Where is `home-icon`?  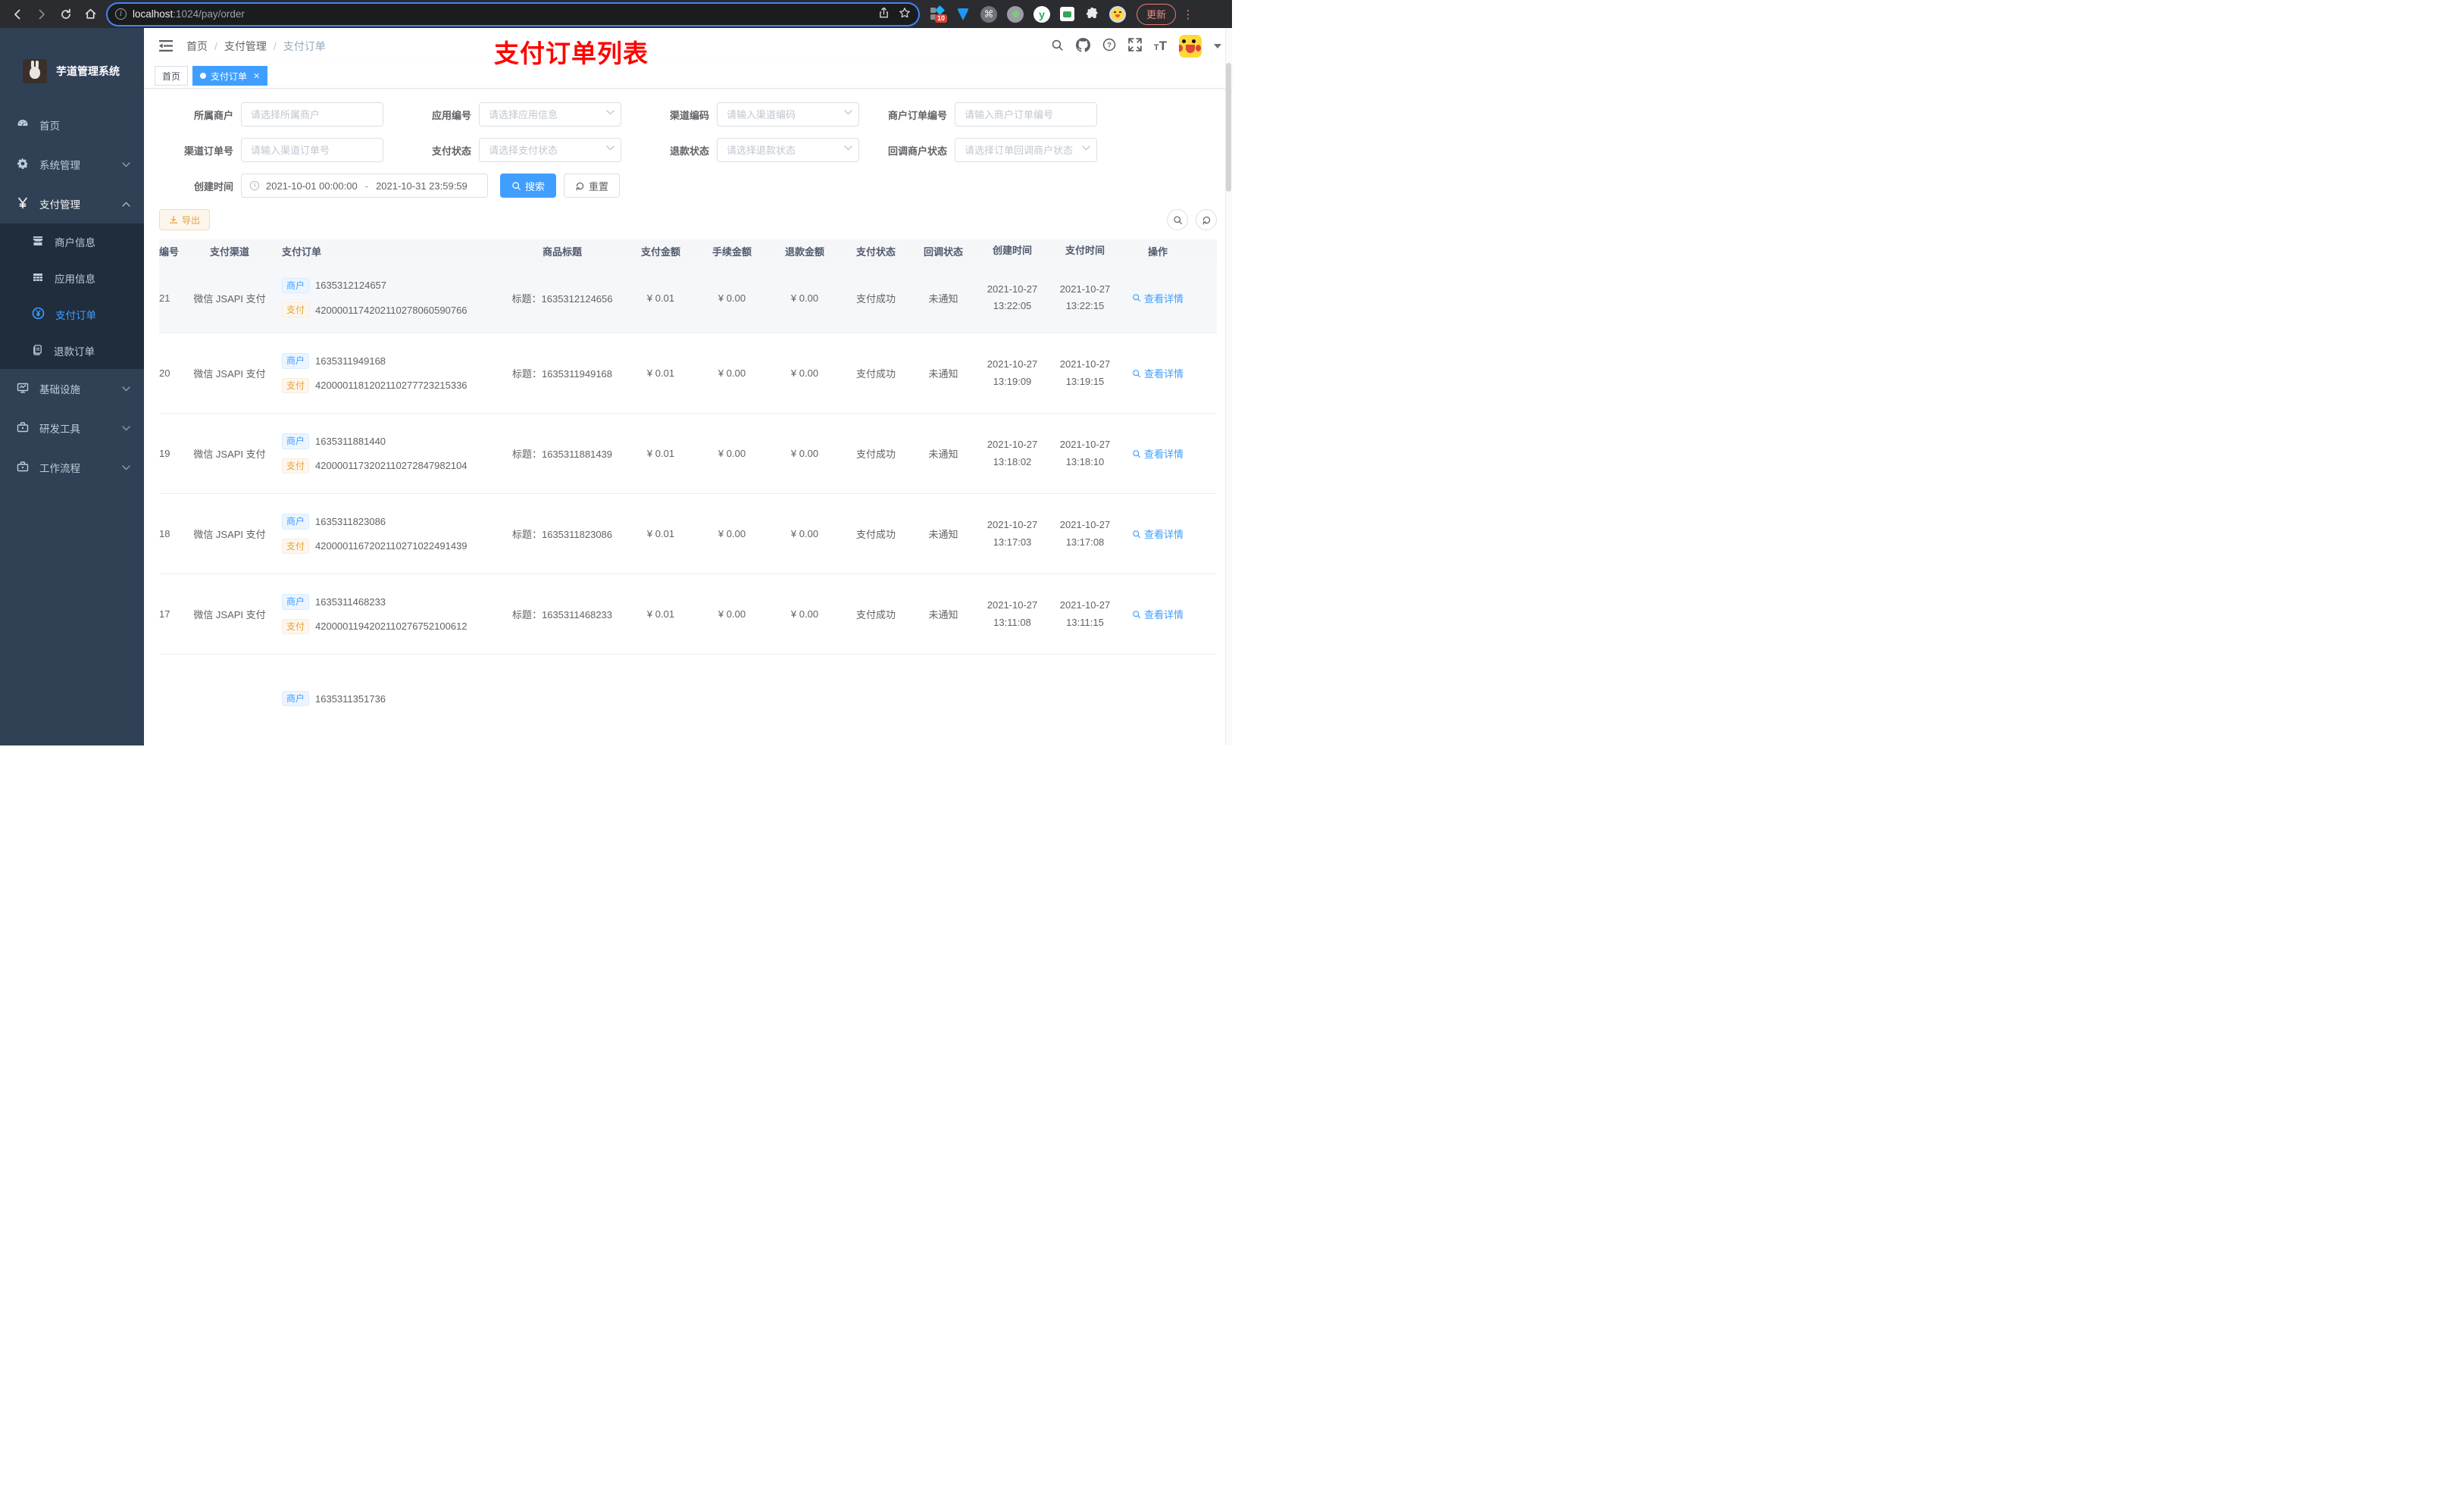
home-icon is located at coordinates (90, 14).